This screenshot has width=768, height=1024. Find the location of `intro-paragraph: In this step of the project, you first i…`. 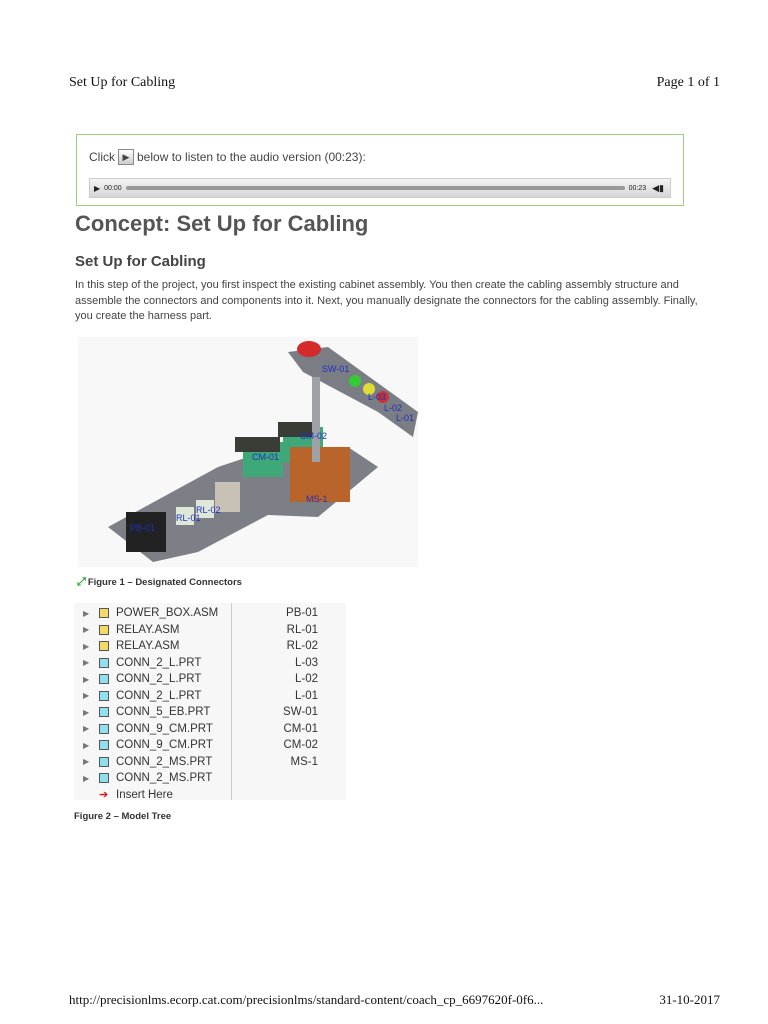

intro-paragraph: In this step of the project, you first i… is located at coordinates (386, 300).